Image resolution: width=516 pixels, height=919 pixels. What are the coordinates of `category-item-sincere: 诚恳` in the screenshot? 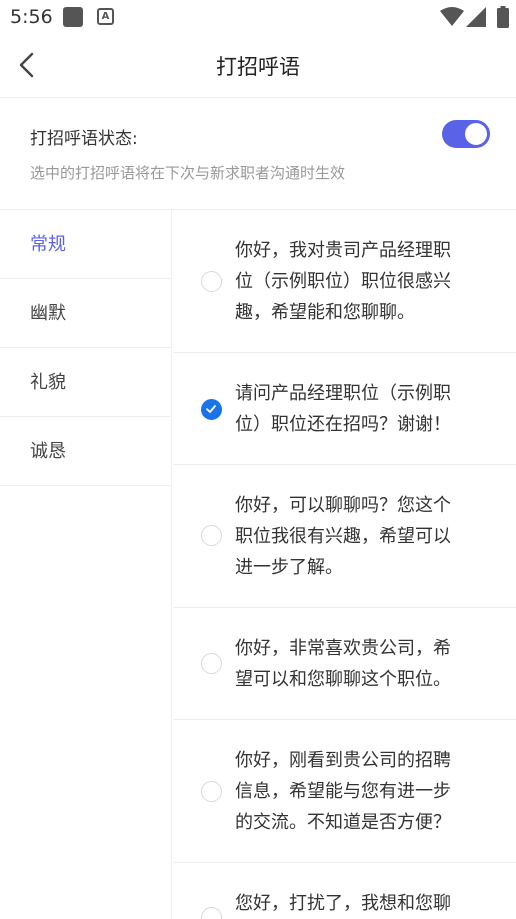 It's located at (85, 451).